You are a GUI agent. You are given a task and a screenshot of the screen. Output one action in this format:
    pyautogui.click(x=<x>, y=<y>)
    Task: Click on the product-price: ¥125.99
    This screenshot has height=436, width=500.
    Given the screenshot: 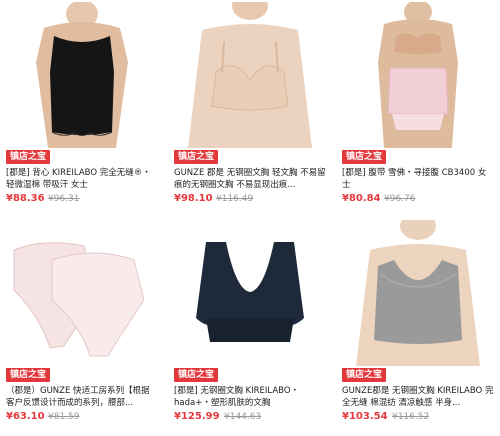 What is the action you would take?
    pyautogui.click(x=197, y=416)
    